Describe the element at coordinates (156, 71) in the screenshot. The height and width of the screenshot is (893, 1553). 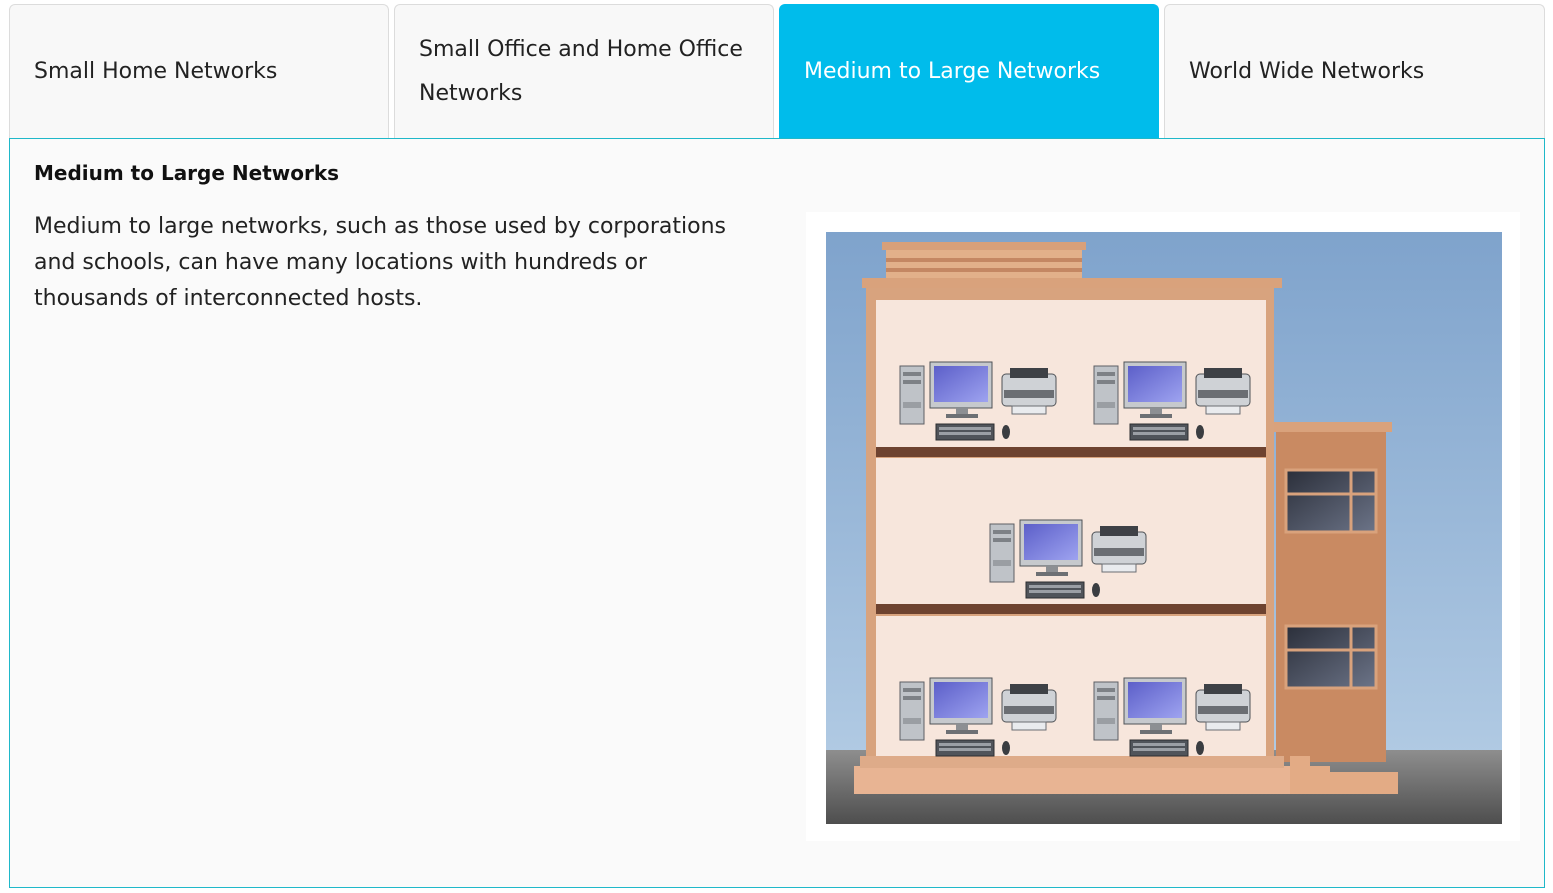
I see `tab-label: Small Home Networks` at that location.